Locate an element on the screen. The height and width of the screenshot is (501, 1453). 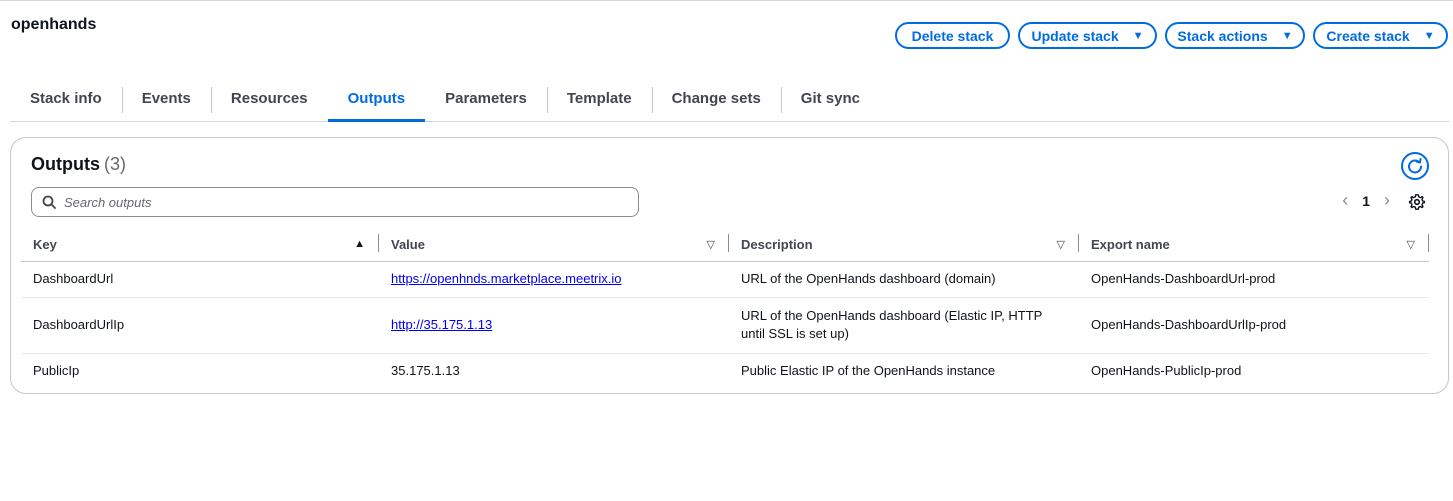
sort-ascending-icon: ▲ is located at coordinates (359, 244).